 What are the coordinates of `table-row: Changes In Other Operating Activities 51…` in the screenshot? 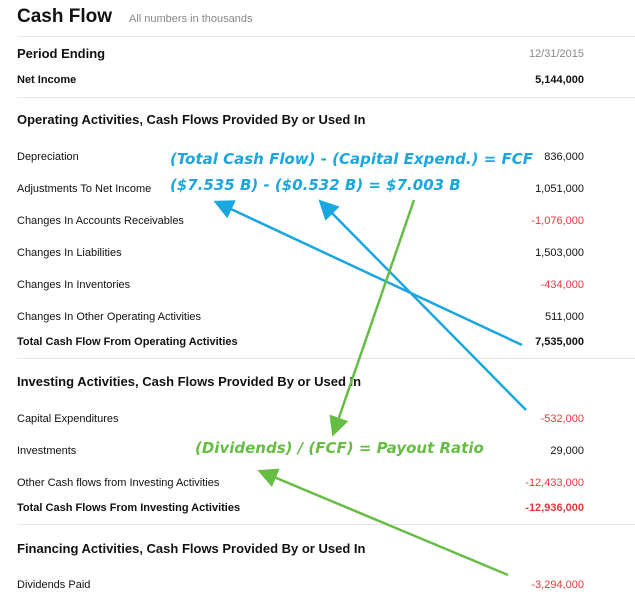 It's located at (300, 317).